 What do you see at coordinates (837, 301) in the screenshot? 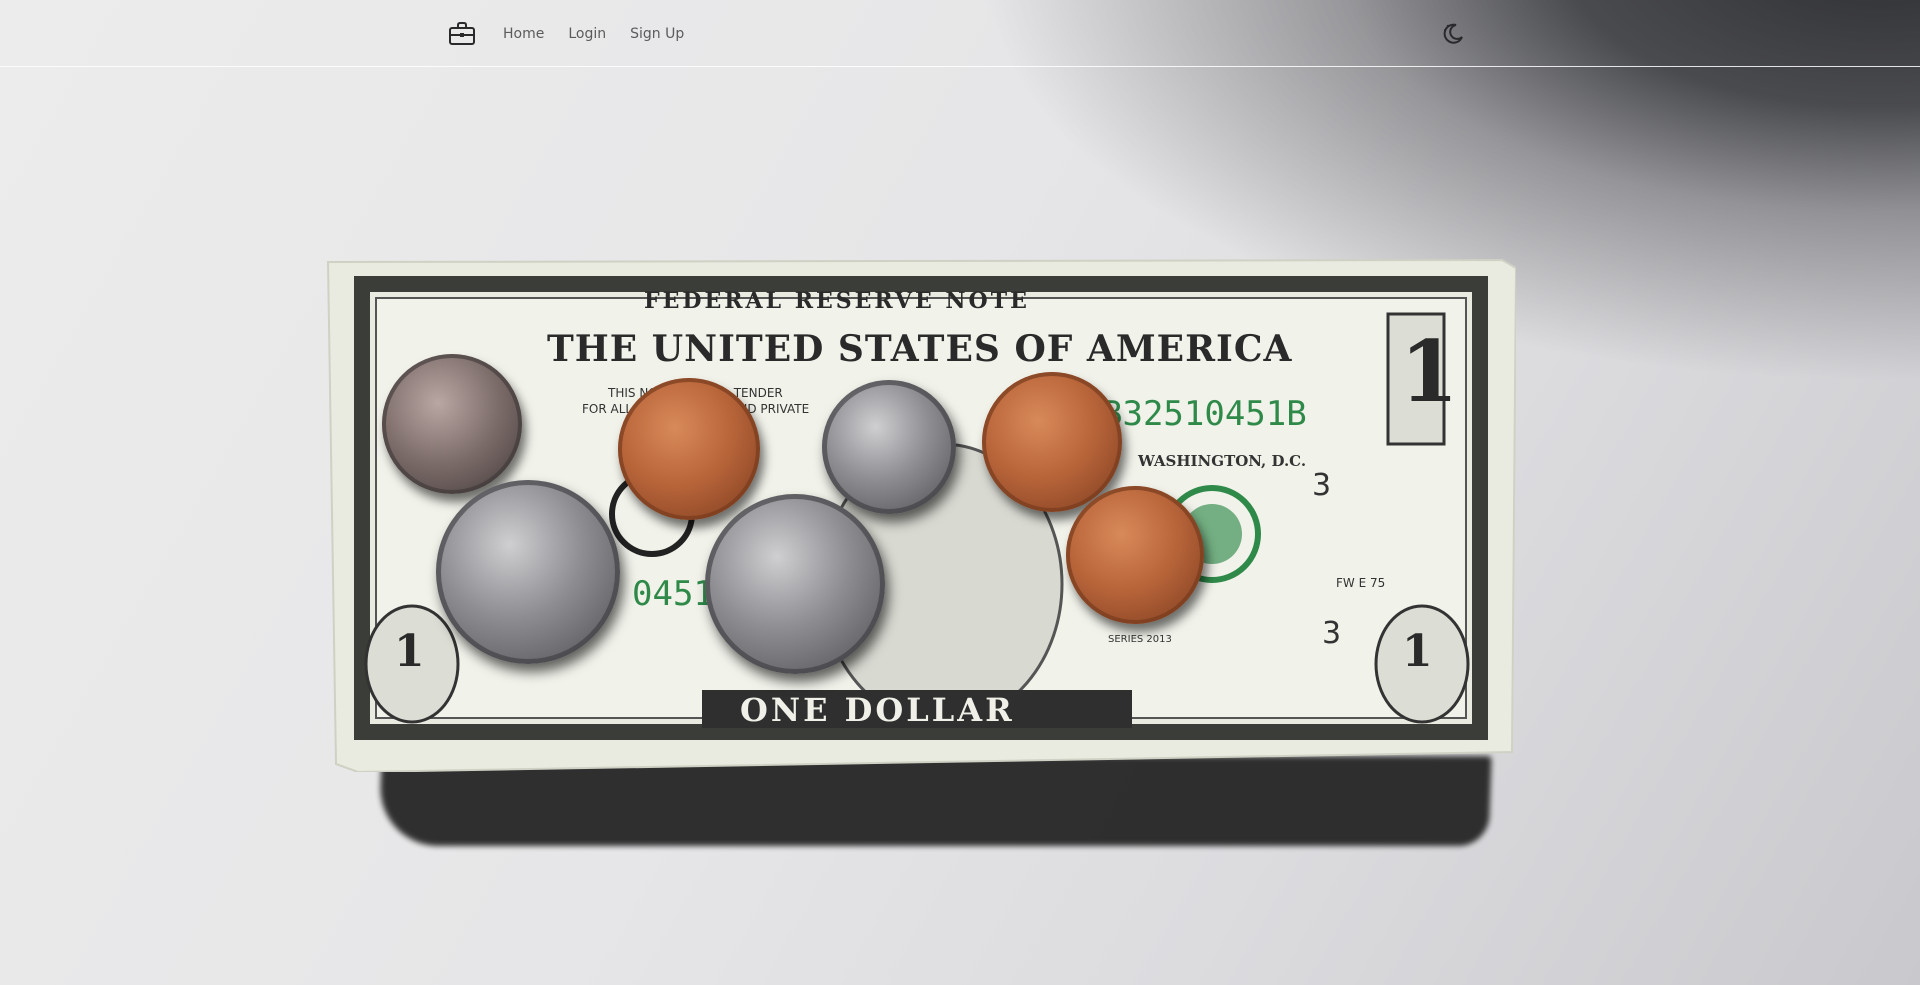
I see `bill-header: FEDERAL RESERVE NOTE` at bounding box center [837, 301].